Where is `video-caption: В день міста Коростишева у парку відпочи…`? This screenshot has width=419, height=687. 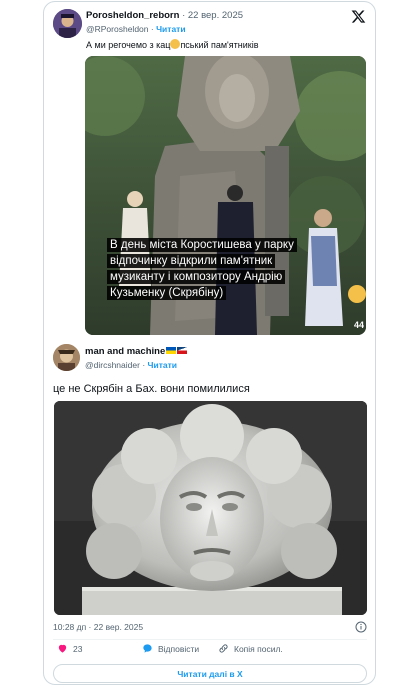
video-caption: В день міста Коростишева у парку відпочи… is located at coordinates (207, 269).